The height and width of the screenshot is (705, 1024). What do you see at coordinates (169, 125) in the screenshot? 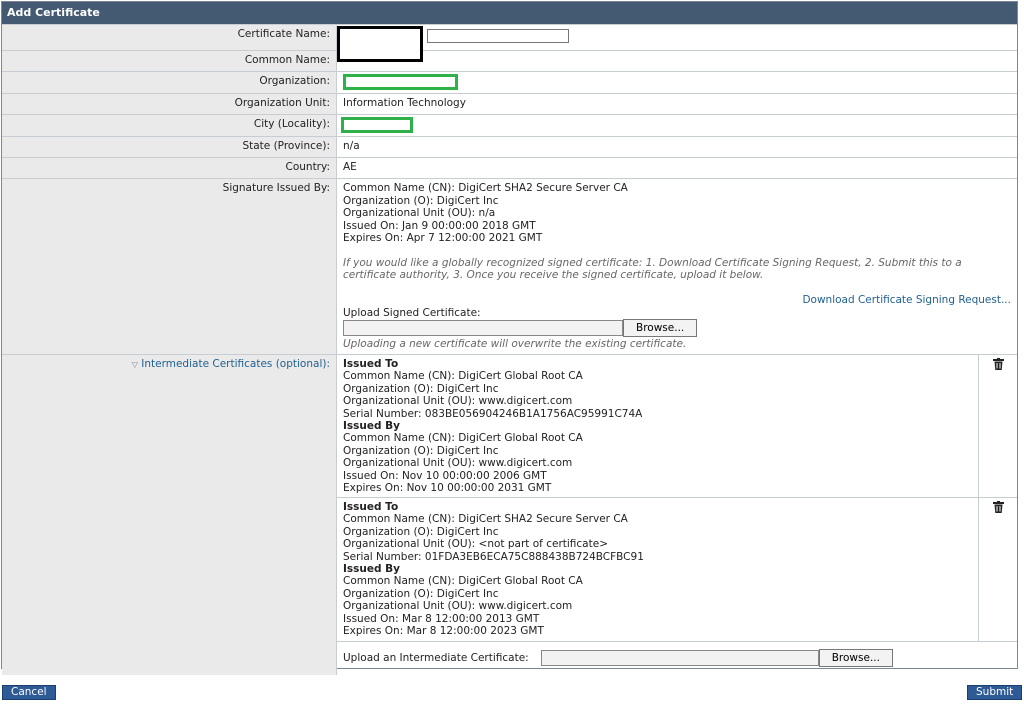
I see `city-label: City (Locality):` at bounding box center [169, 125].